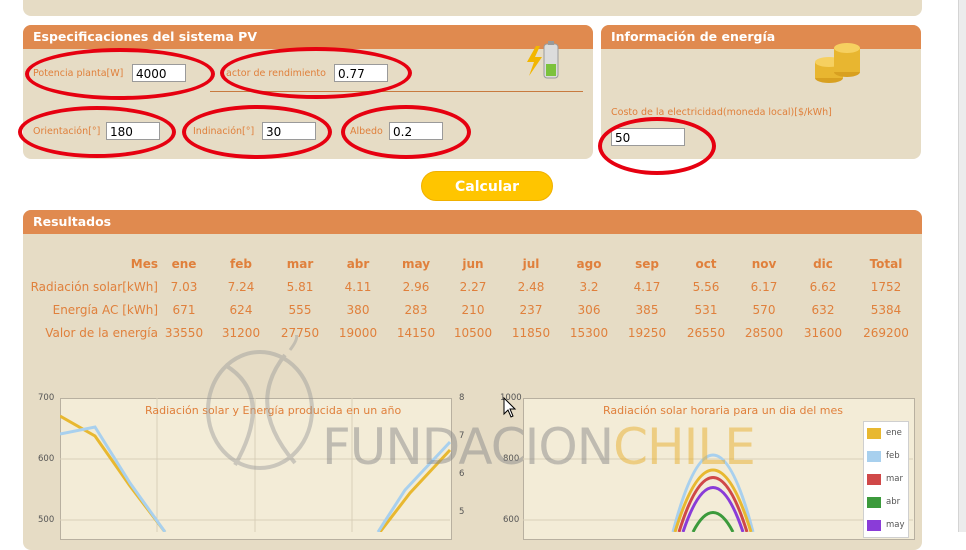  Describe the element at coordinates (589, 332) in the screenshot. I see `table-cell: 15300` at that location.